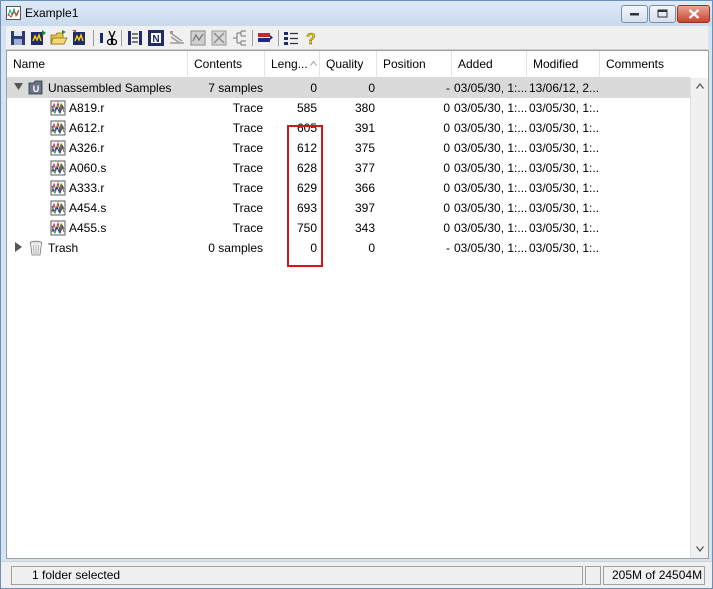 The image size is (713, 589). I want to click on name-cell: A455.s, so click(97, 228).